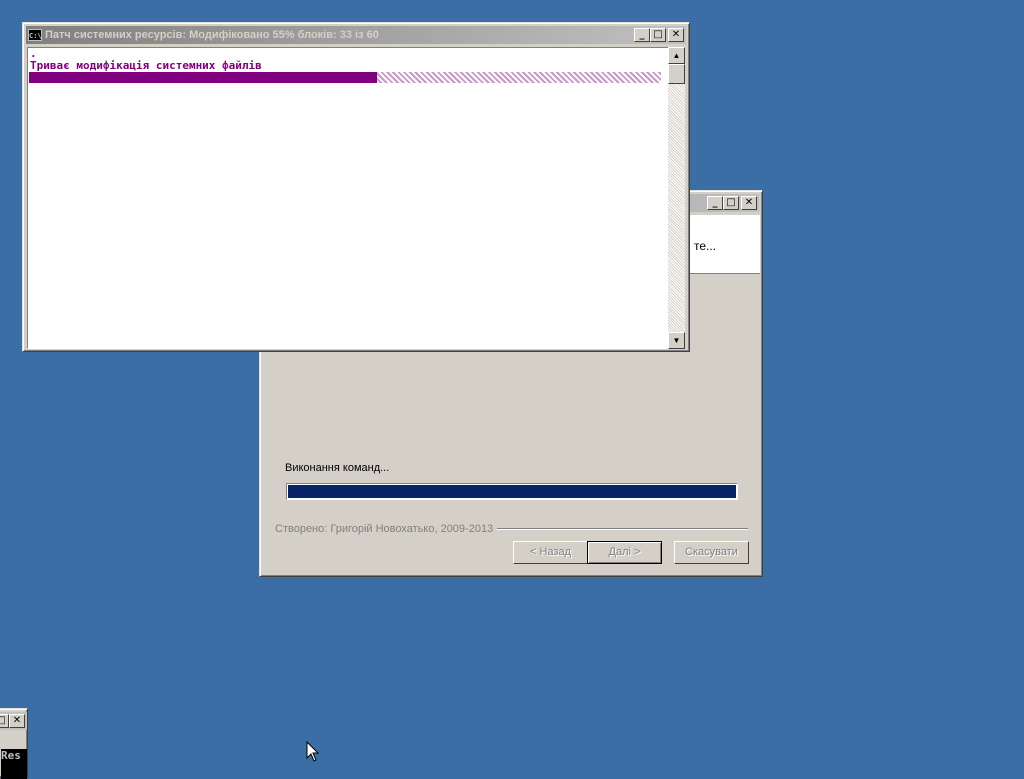 The height and width of the screenshot is (779, 1024). I want to click on partial-window-body: Res, so click(14, 764).